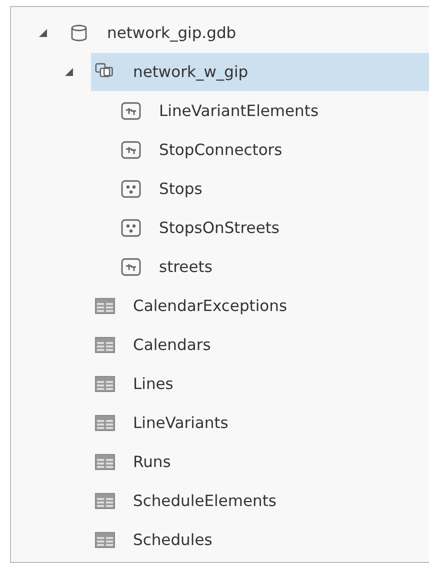 The width and height of the screenshot is (429, 563). Describe the element at coordinates (260, 305) in the screenshot. I see `tree-item: CalendarExceptions` at that location.